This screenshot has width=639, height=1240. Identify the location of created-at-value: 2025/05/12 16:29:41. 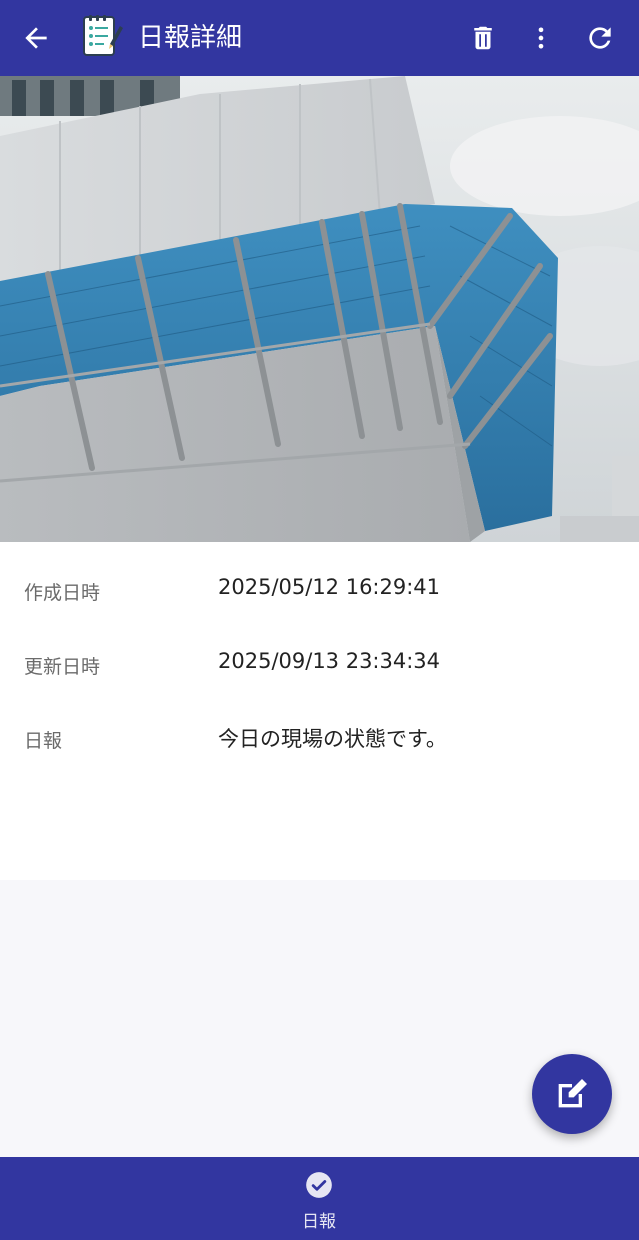
(329, 587).